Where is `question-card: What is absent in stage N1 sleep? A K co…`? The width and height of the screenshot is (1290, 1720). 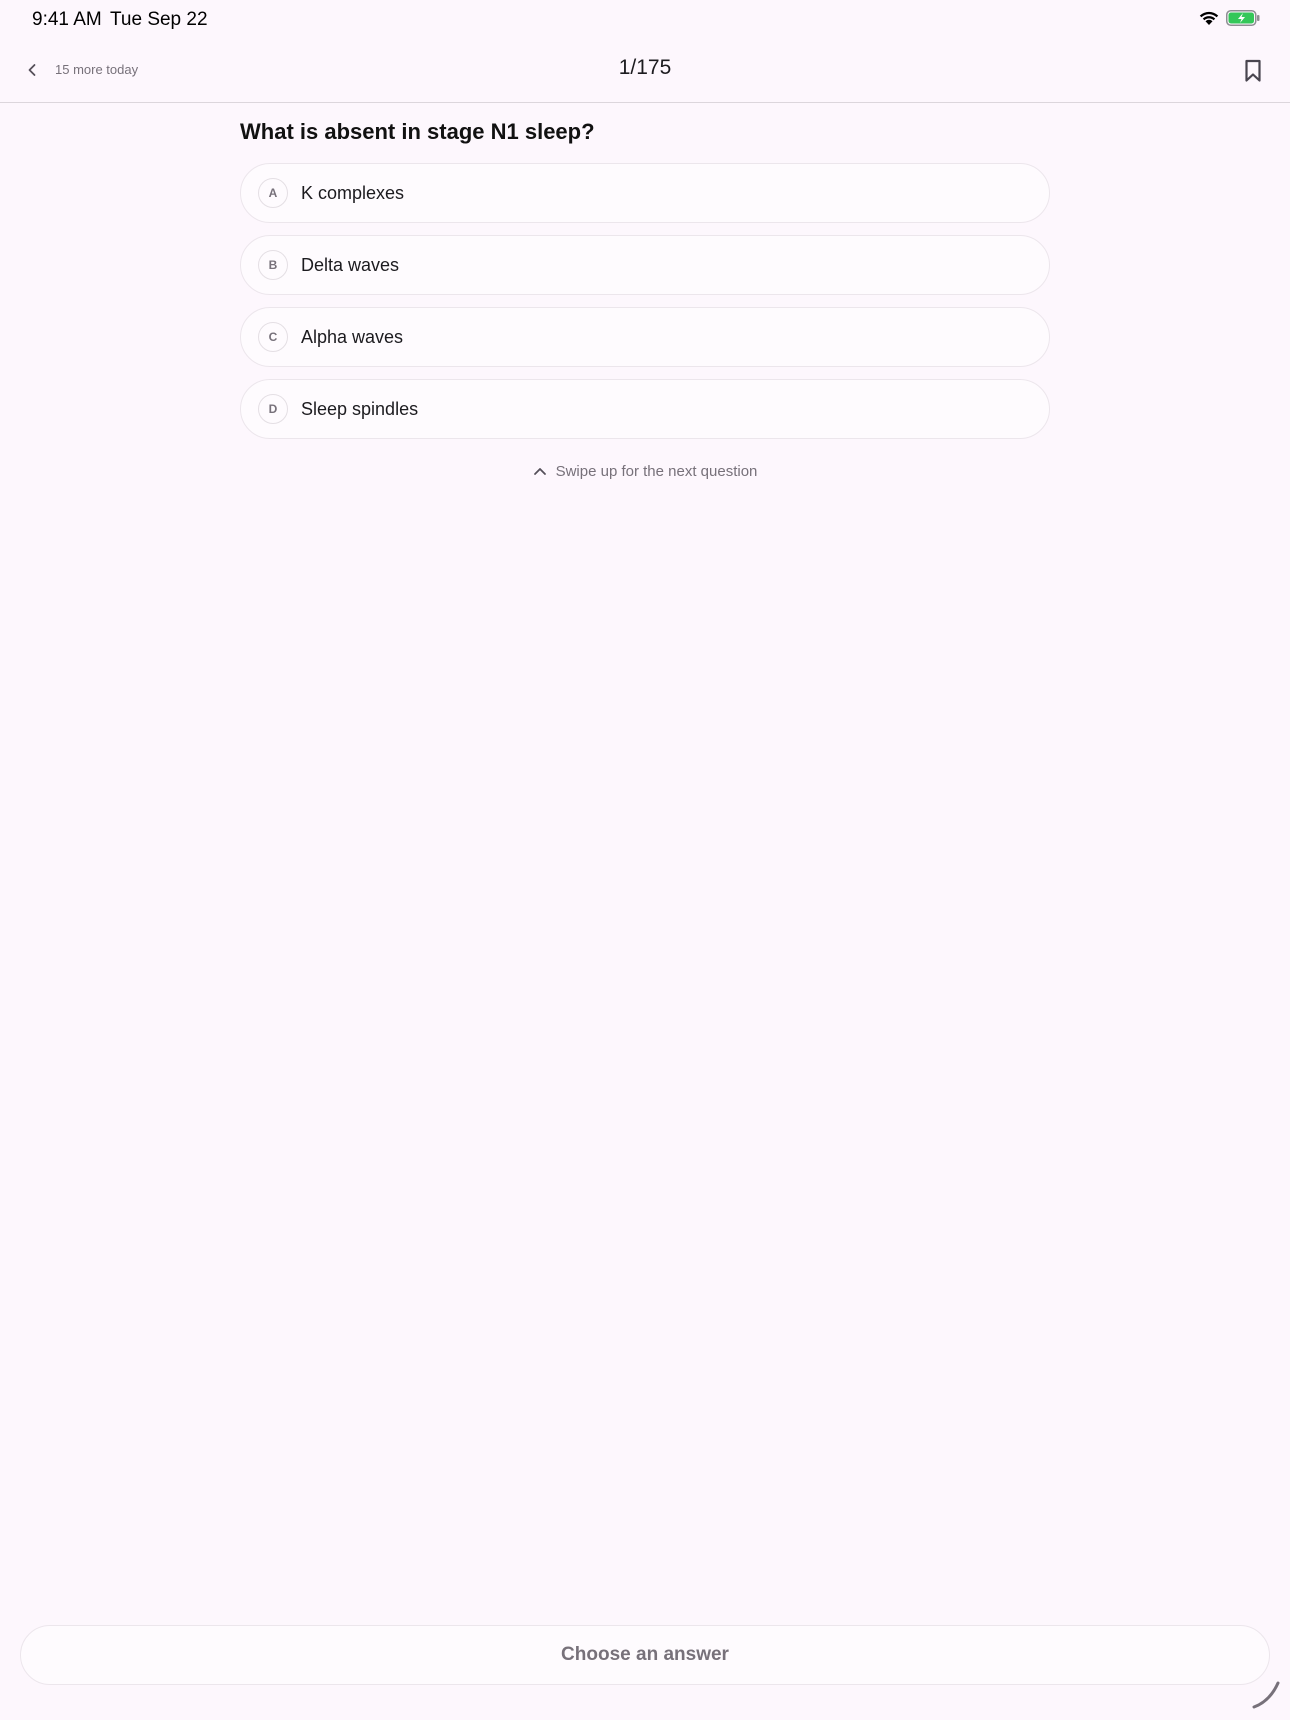 question-card: What is absent in stage N1 sleep? A K co… is located at coordinates (645, 291).